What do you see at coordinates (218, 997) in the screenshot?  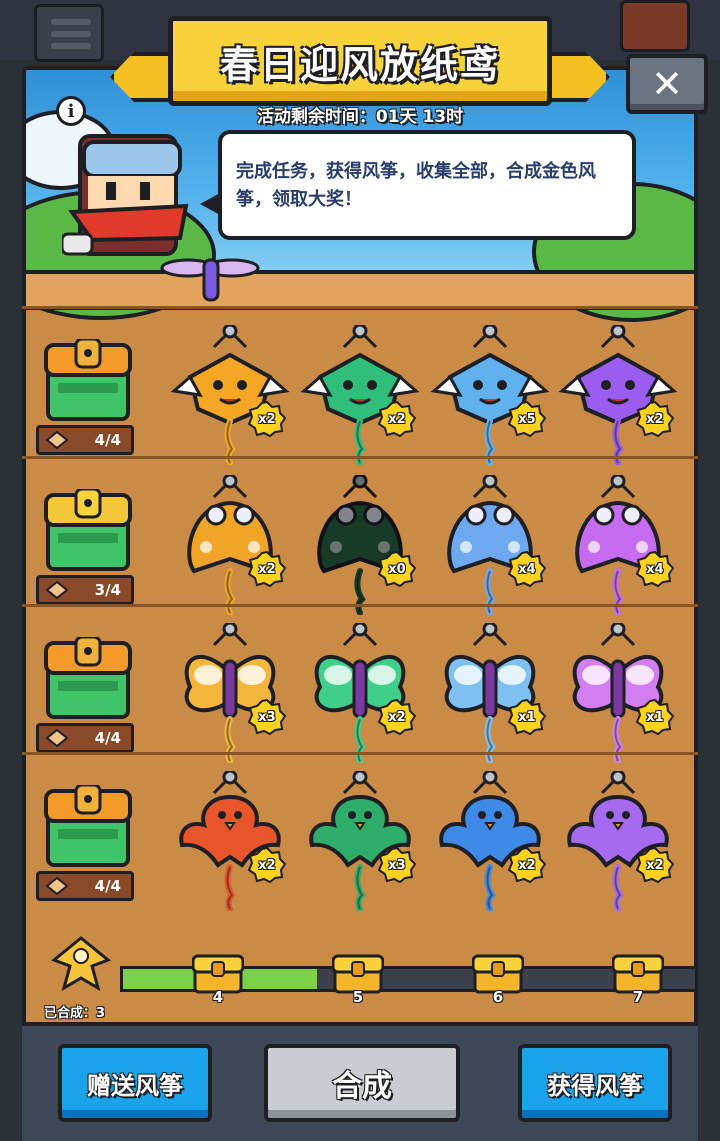 I see `milestone-number: 4` at bounding box center [218, 997].